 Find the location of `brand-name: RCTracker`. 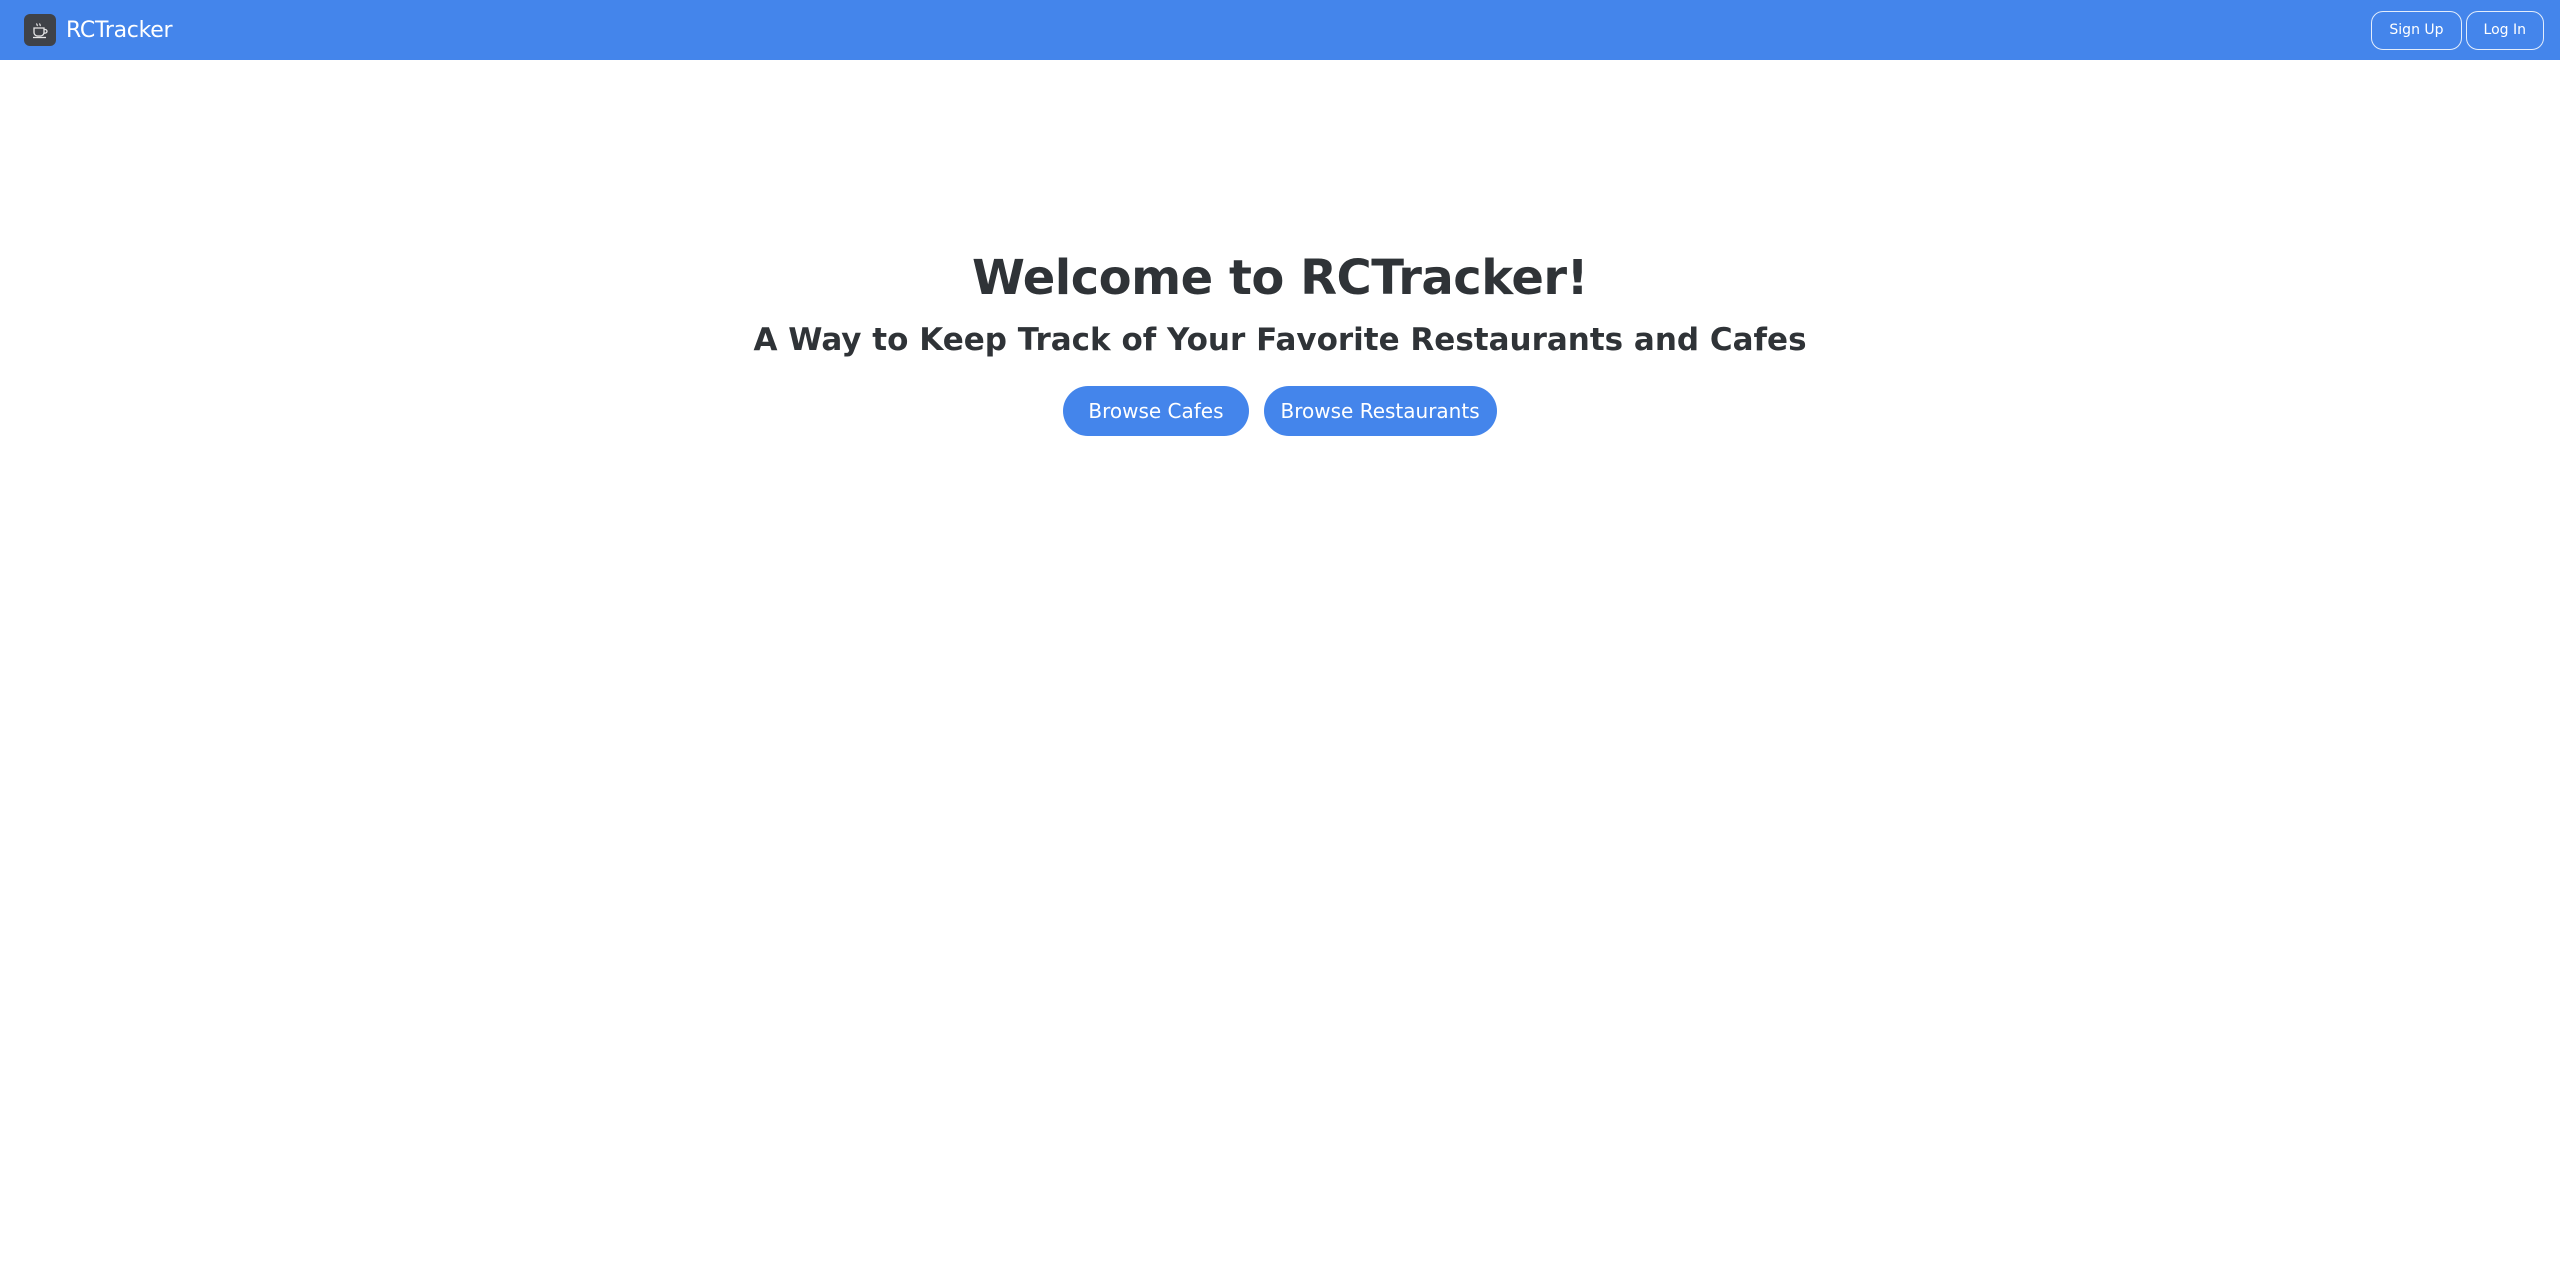

brand-name: RCTracker is located at coordinates (119, 30).